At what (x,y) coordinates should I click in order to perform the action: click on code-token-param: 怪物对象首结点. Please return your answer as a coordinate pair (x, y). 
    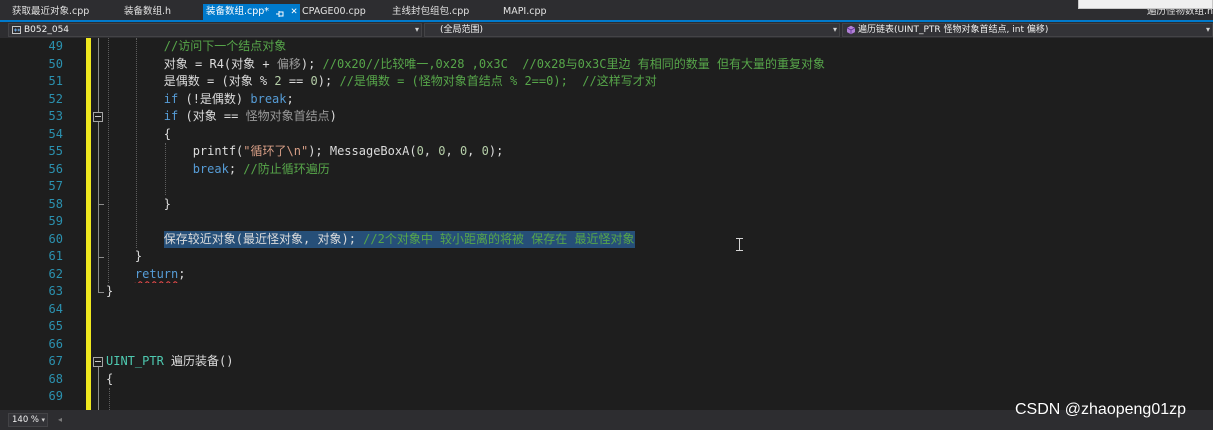
    Looking at the image, I should click on (287, 116).